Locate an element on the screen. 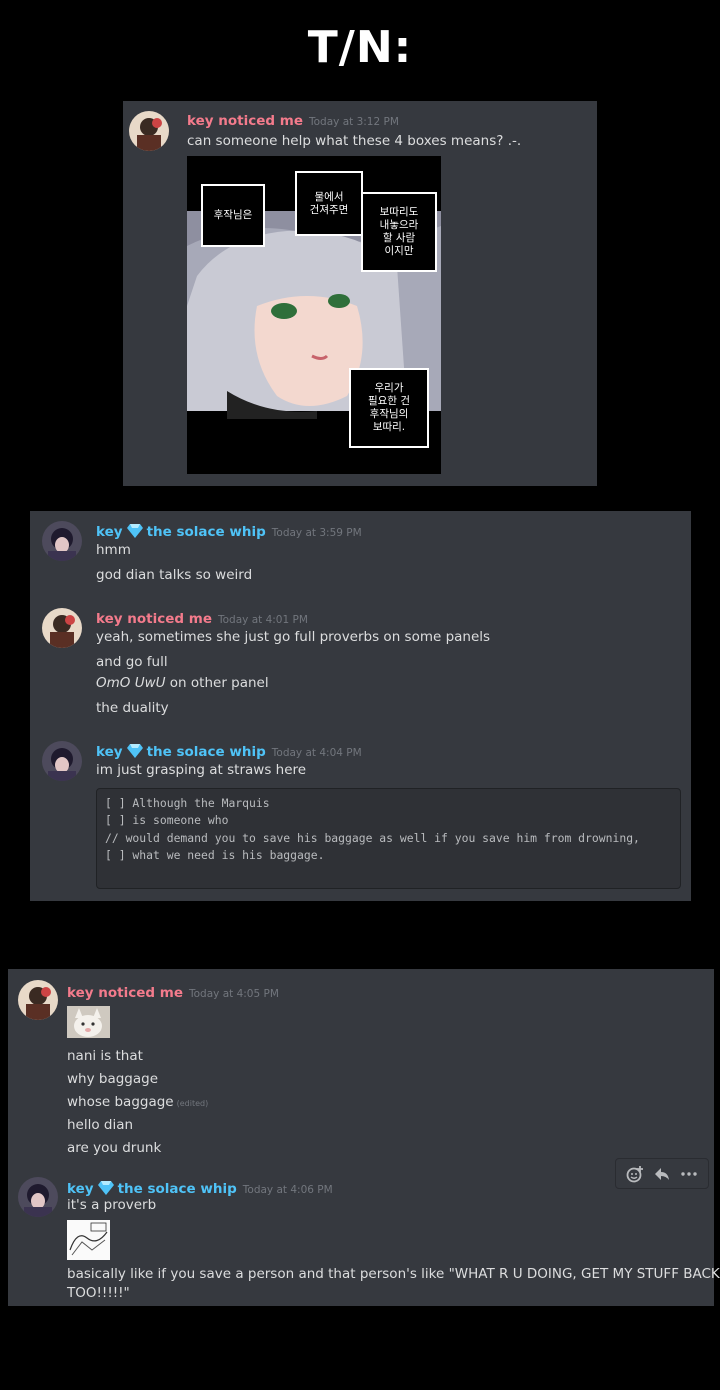  timestamp: Today at 3:12 PM is located at coordinates (353, 122).